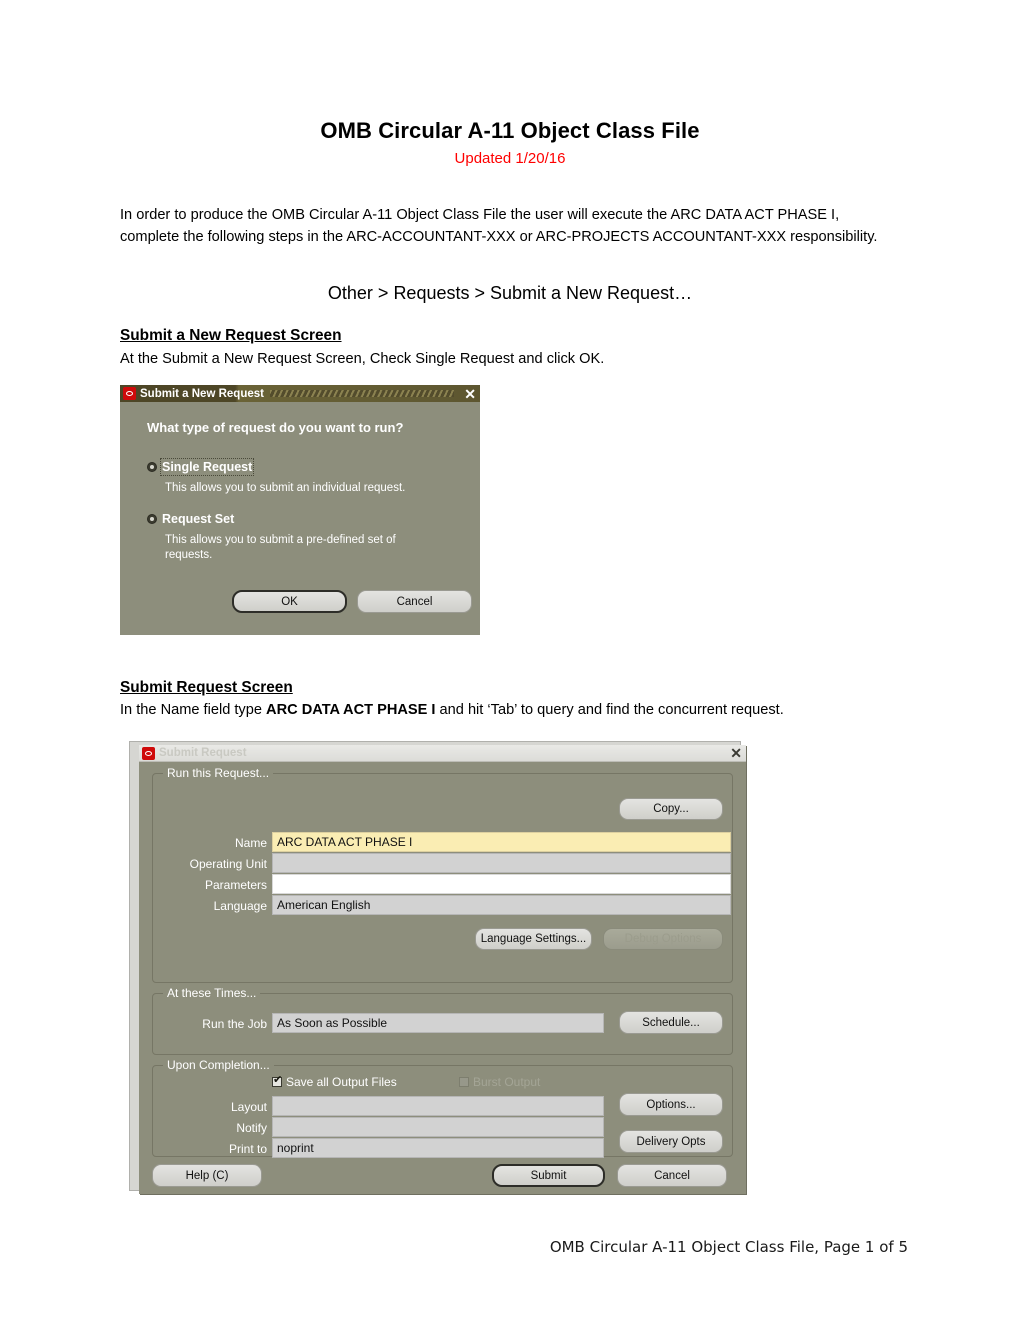 Image resolution: width=1020 pixels, height=1320 pixels. I want to click on name-field: ARC DATA ACT PHASE I, so click(501, 842).